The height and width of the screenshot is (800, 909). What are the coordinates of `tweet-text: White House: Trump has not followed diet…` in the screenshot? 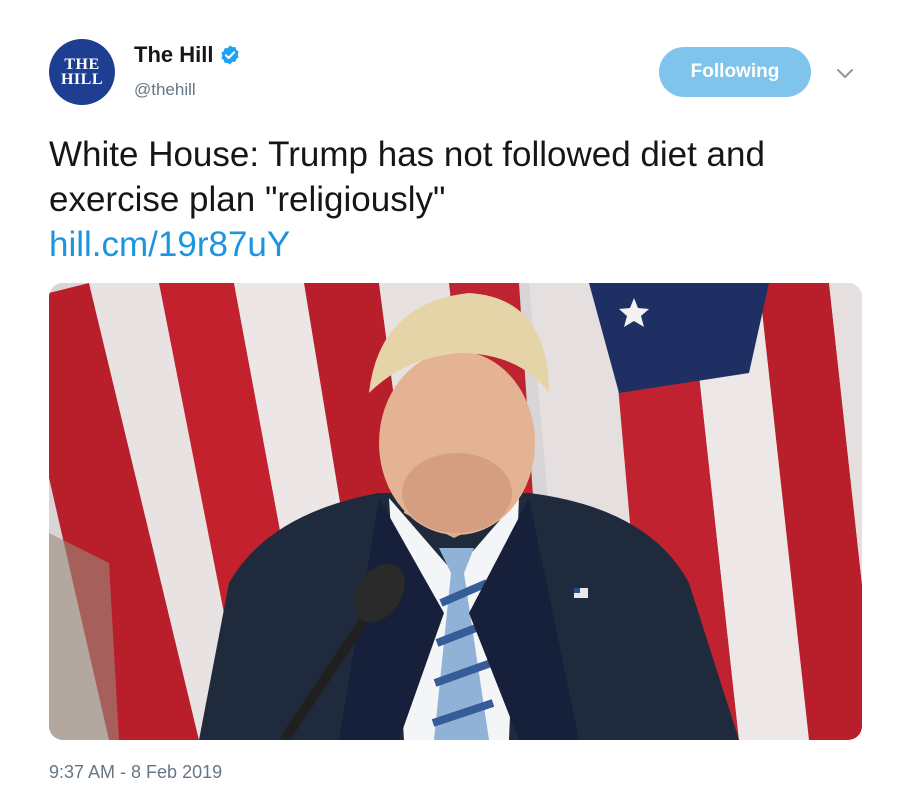 It's located at (407, 177).